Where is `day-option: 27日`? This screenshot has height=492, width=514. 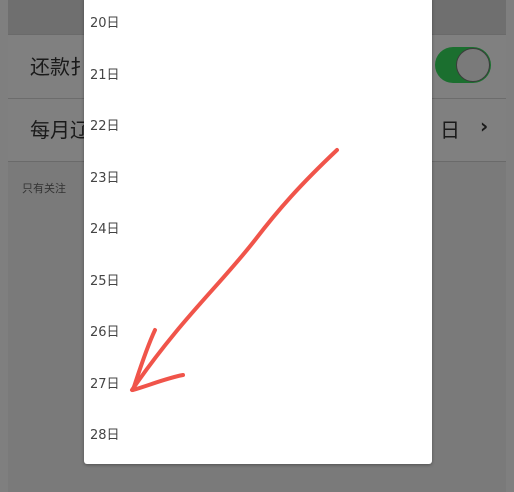 day-option: 27日 is located at coordinates (258, 385).